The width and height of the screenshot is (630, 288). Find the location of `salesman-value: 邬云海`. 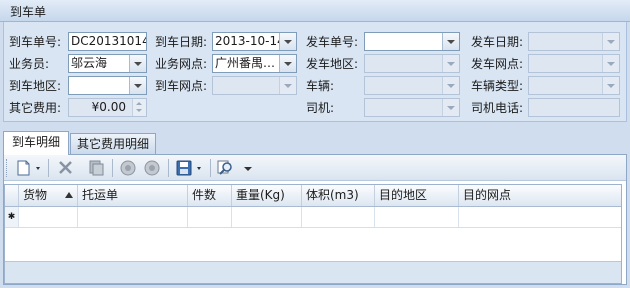

salesman-value: 邬云海 is located at coordinates (89, 63).